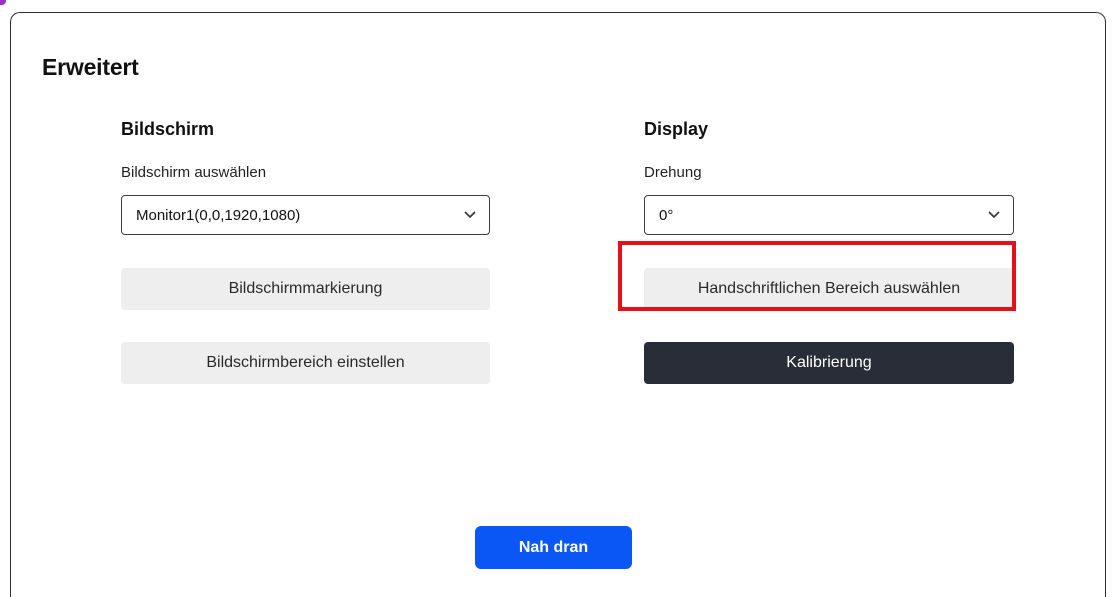 This screenshot has height=597, width=1115. I want to click on rotation-select: 0°, so click(829, 215).